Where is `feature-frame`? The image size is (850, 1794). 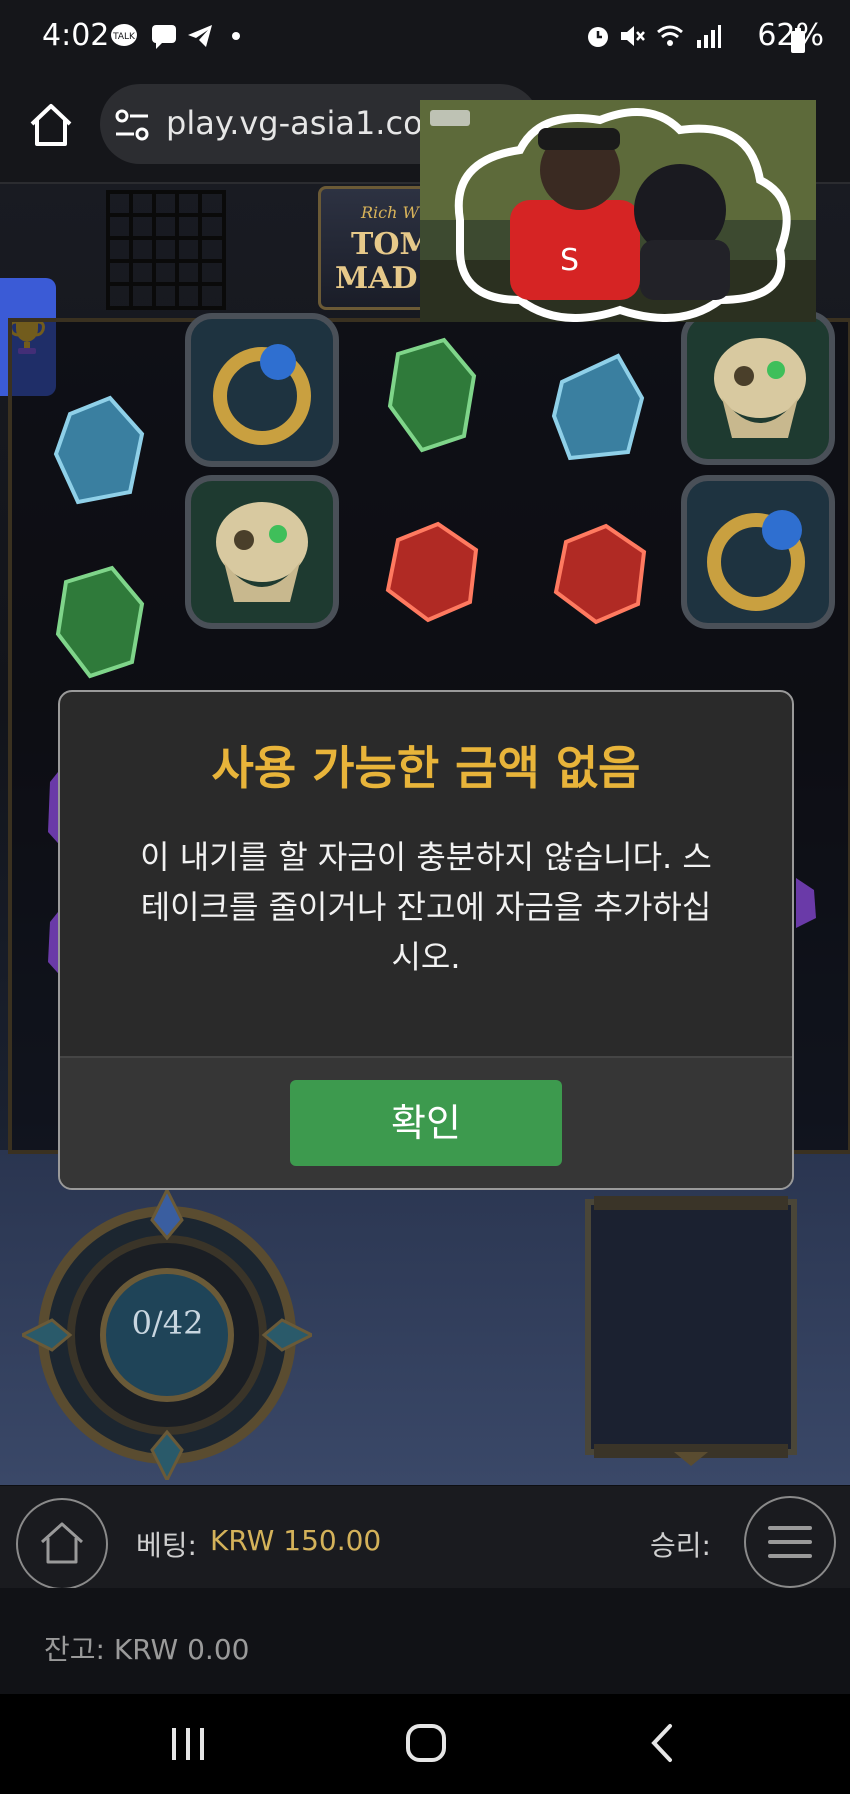 feature-frame is located at coordinates (691, 1331).